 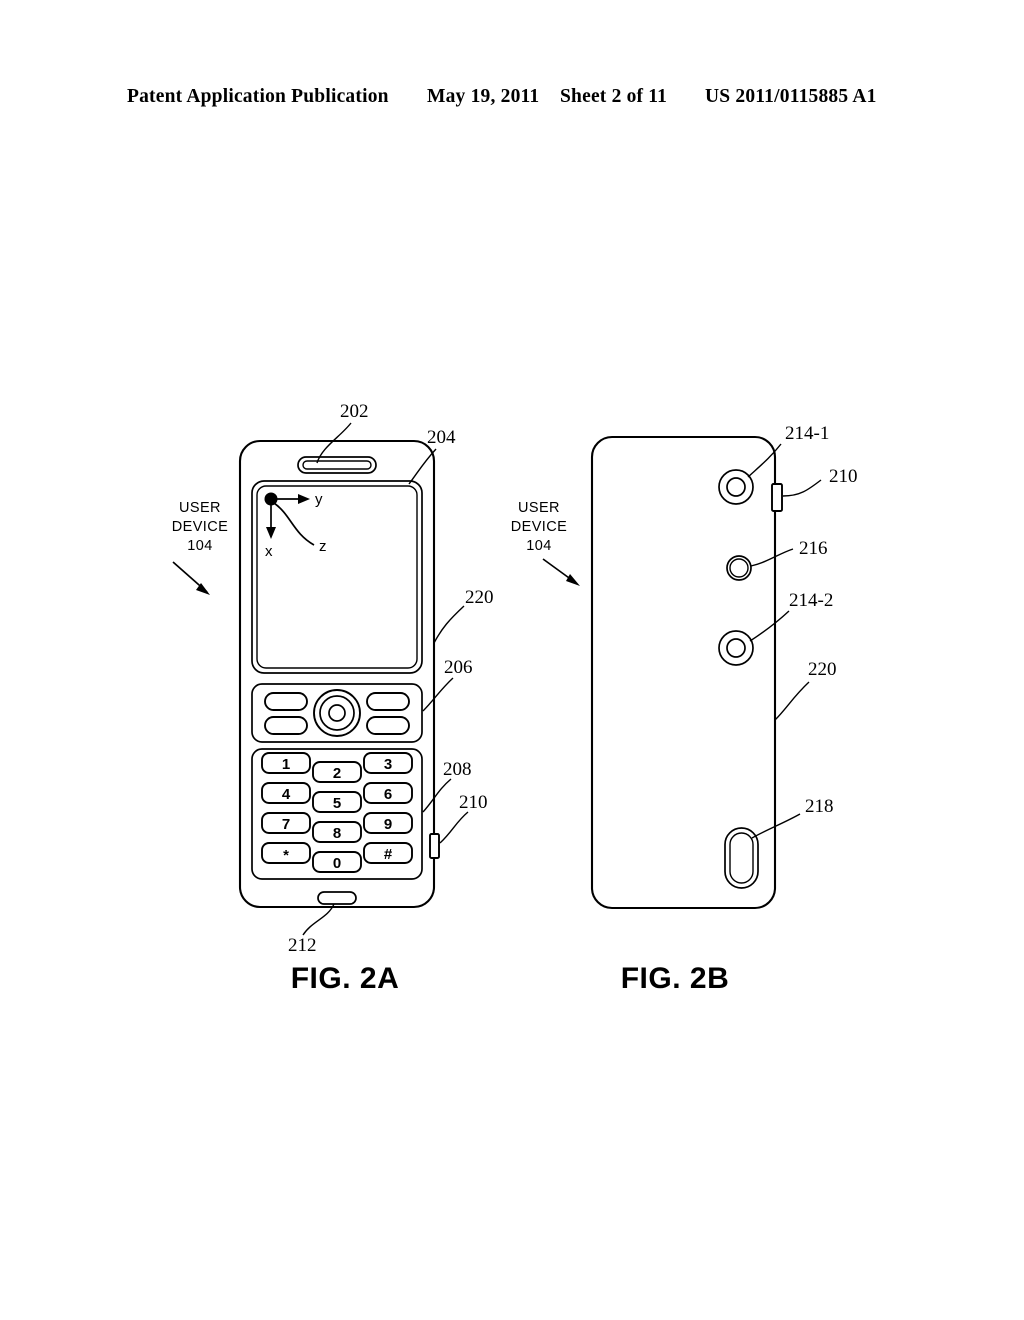 I want to click on callout-210-2a: 210, so click(x=463, y=818).